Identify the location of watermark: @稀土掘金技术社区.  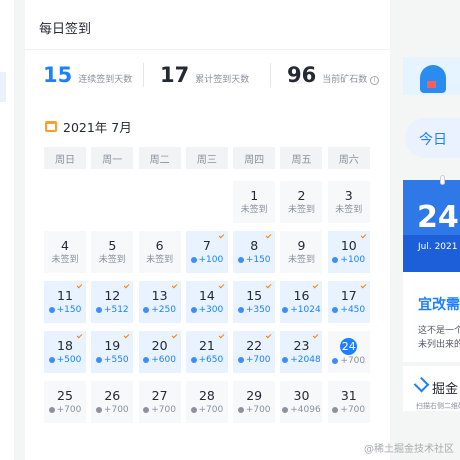
(409, 449).